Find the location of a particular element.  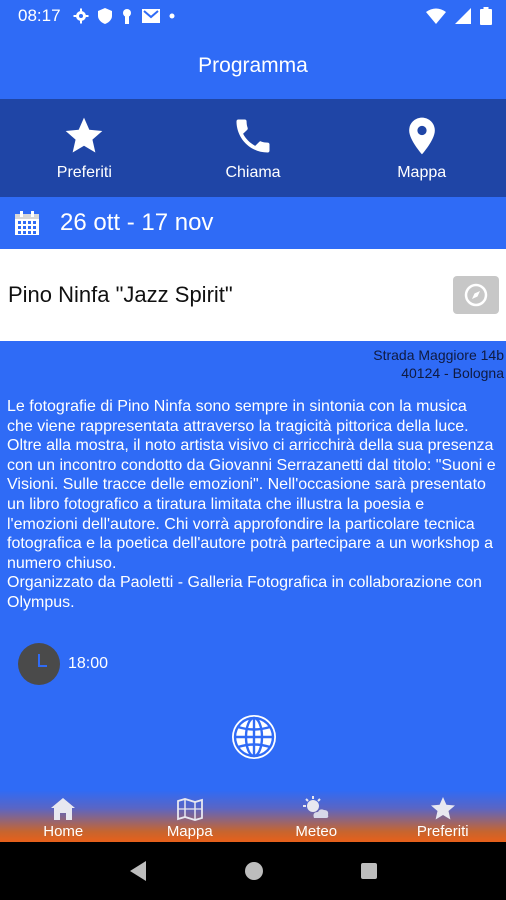

nav-weather: Meteo is located at coordinates (316, 816).